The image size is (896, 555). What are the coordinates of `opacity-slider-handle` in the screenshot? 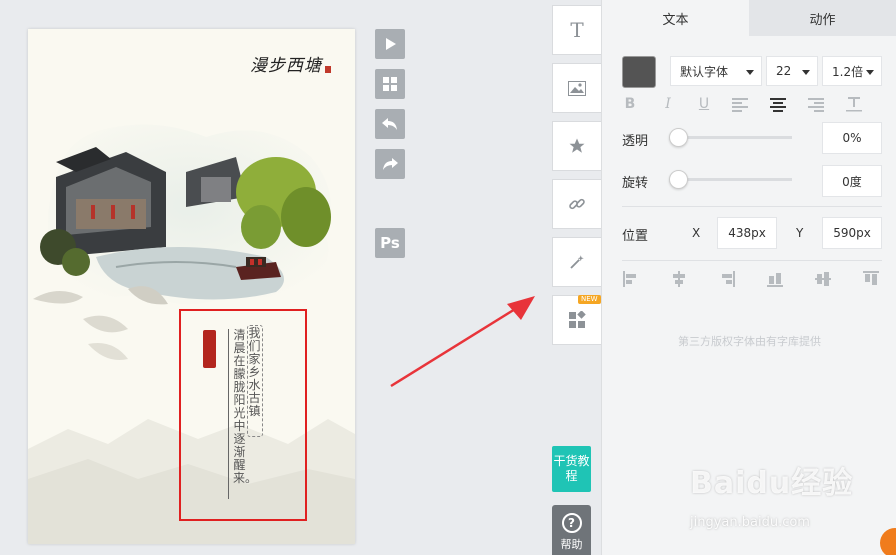 It's located at (678, 137).